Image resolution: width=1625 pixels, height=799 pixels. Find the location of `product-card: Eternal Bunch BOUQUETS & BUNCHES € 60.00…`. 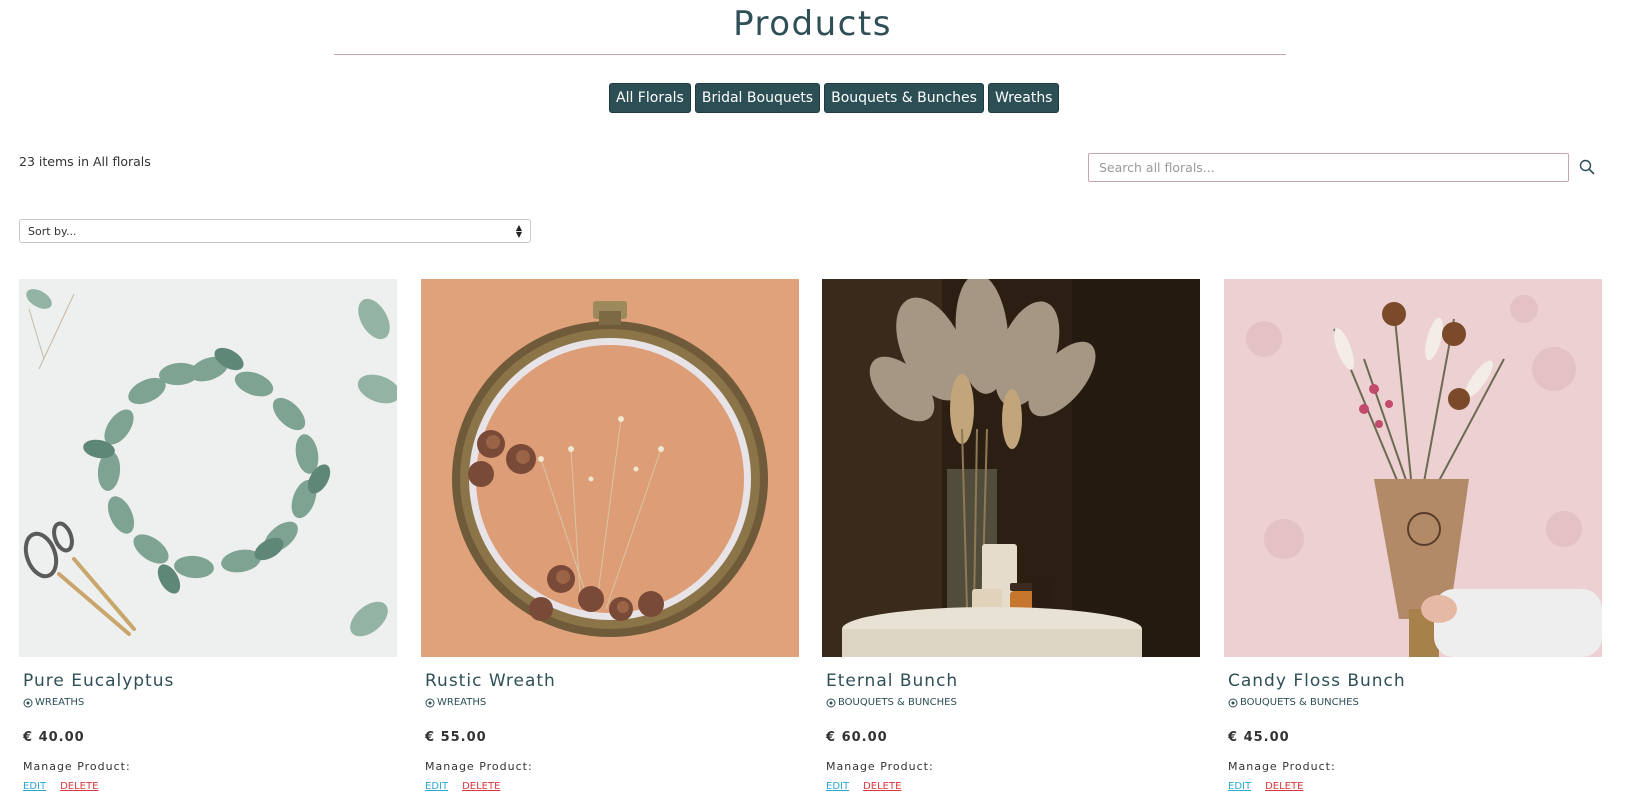

product-card: Eternal Bunch BOUQUETS & BUNCHES € 60.00… is located at coordinates (1011, 535).